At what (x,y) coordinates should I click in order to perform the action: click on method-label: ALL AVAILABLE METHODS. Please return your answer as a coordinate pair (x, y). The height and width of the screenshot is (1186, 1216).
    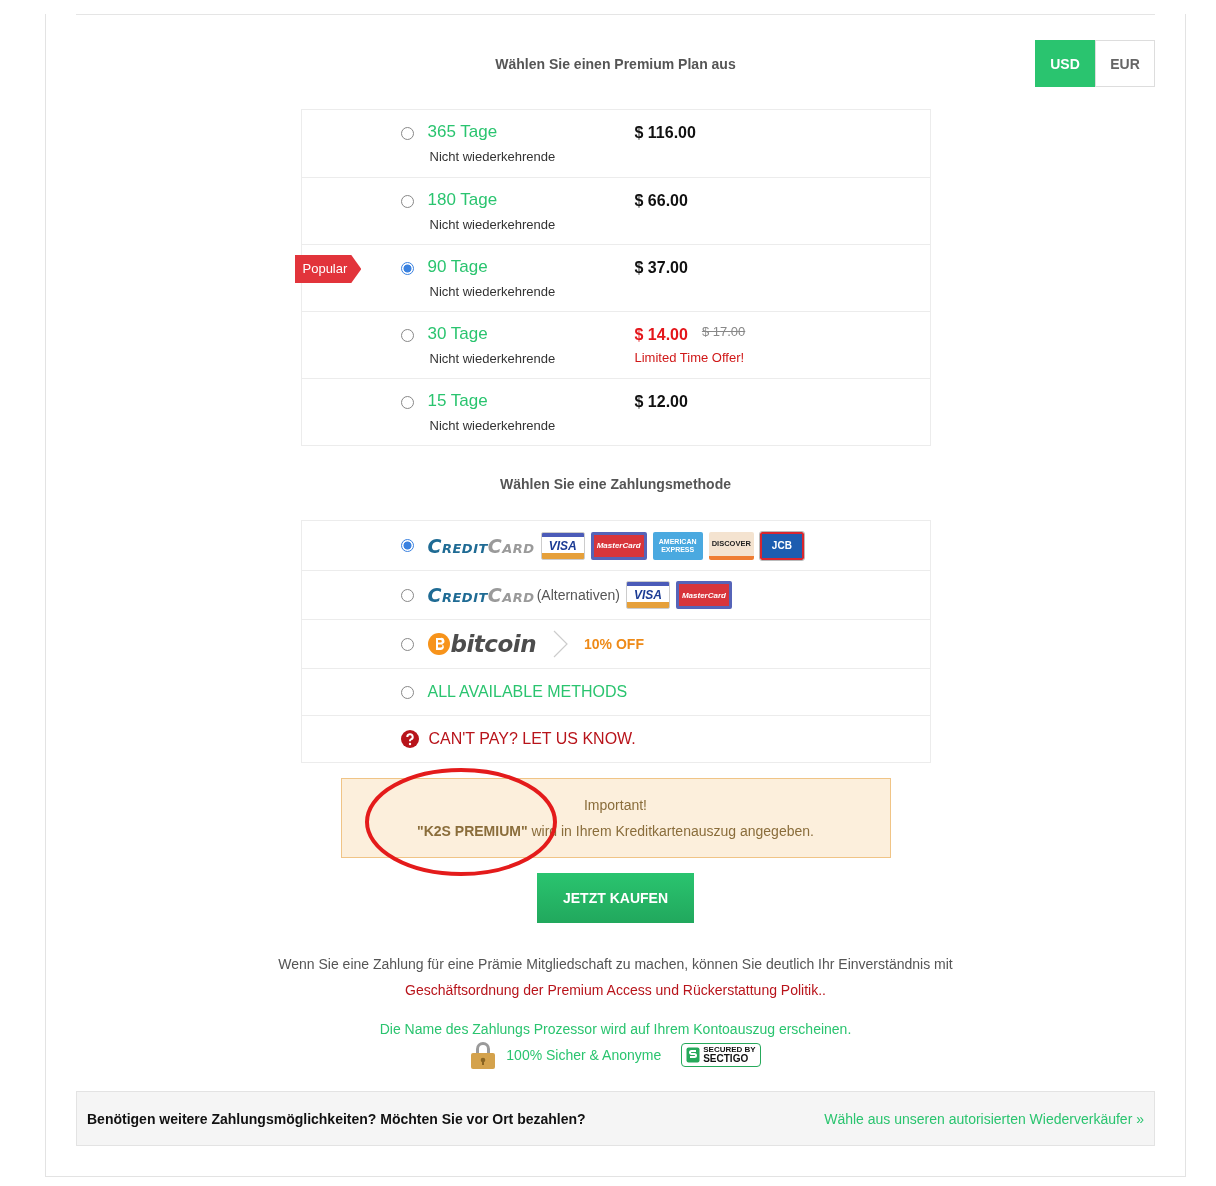
    Looking at the image, I should click on (527, 692).